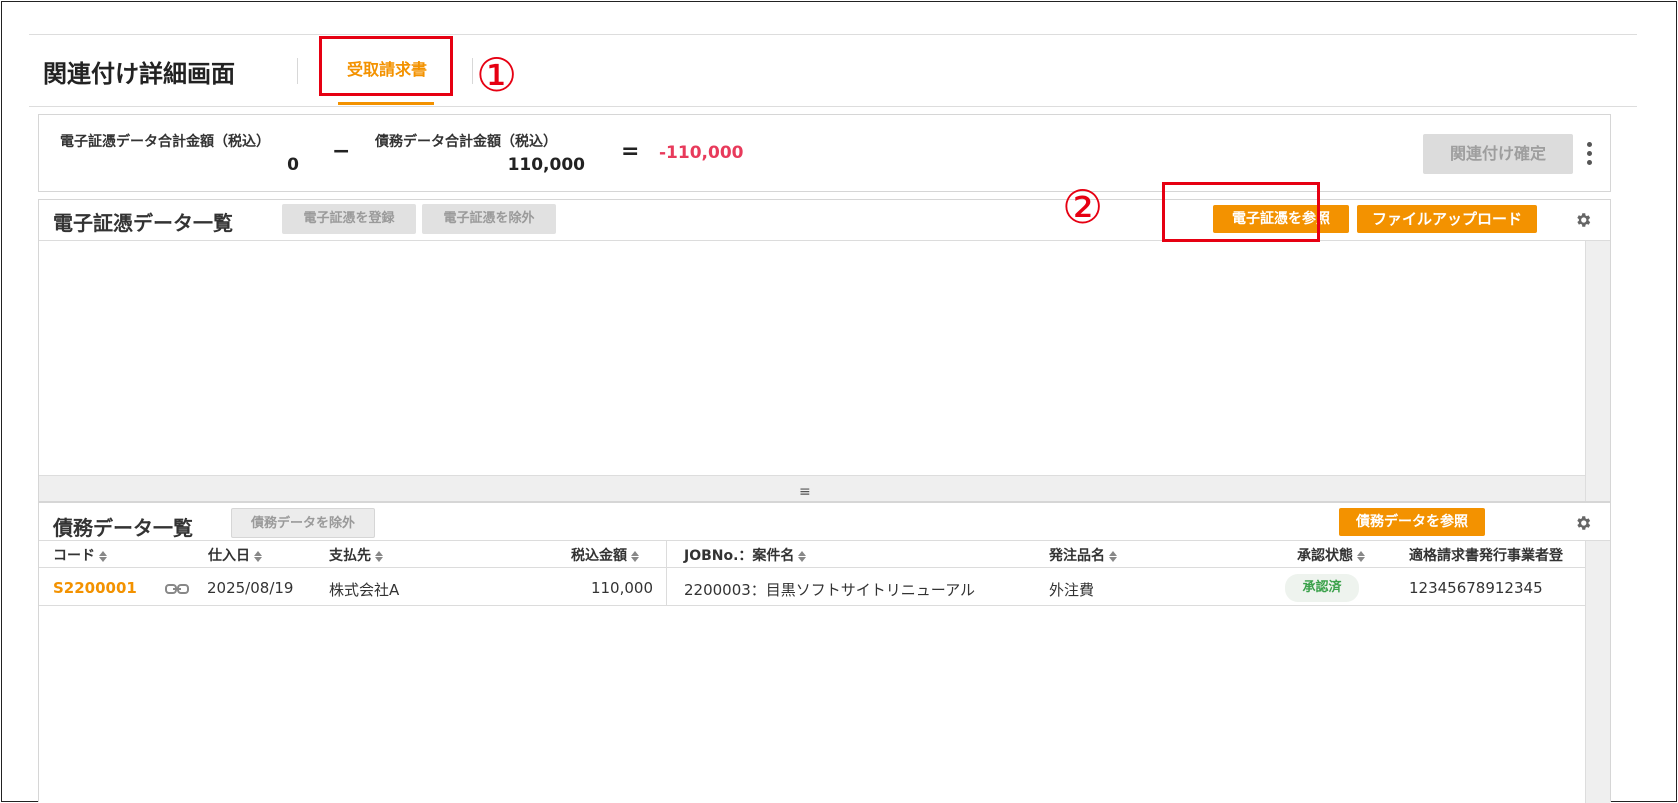 The image size is (1678, 803). I want to click on file-upload-button: ファイルアップロード, so click(1447, 219).